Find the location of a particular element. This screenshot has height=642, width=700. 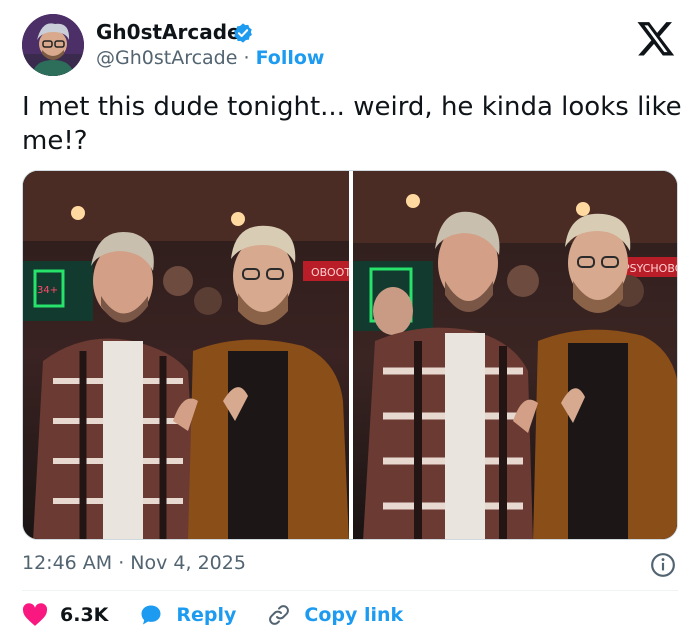

handle-row: @Gh0stArcade · Follow is located at coordinates (210, 58).